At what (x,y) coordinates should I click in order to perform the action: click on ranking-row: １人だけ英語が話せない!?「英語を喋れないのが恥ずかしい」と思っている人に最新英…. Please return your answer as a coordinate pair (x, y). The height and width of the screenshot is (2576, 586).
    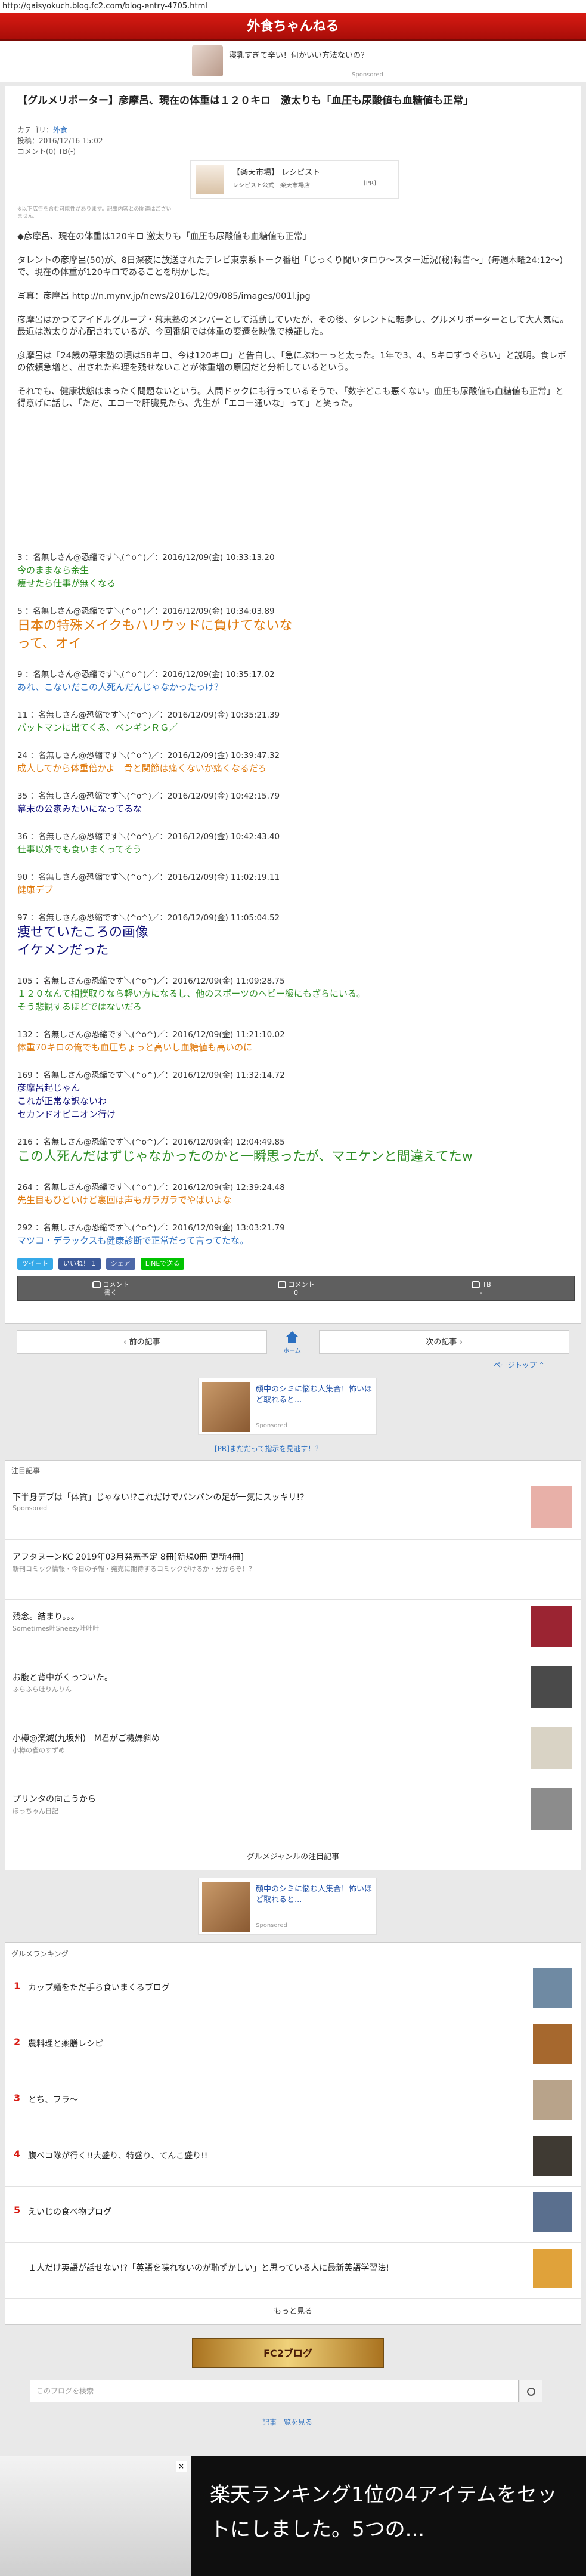
    Looking at the image, I should click on (293, 2267).